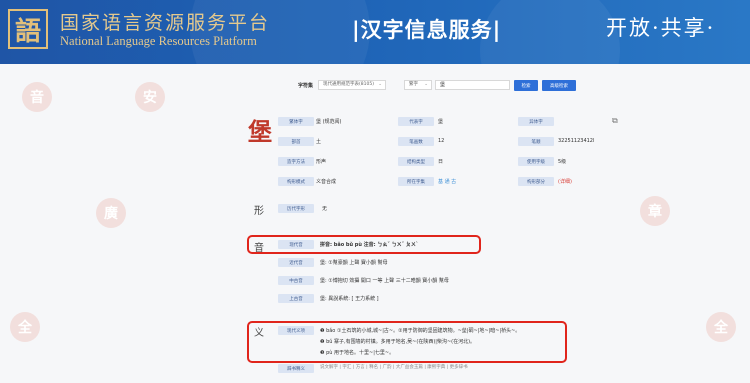 This screenshot has width=750, height=383. Describe the element at coordinates (427, 30) in the screenshot. I see `page-title: |汉字信息服务|` at that location.